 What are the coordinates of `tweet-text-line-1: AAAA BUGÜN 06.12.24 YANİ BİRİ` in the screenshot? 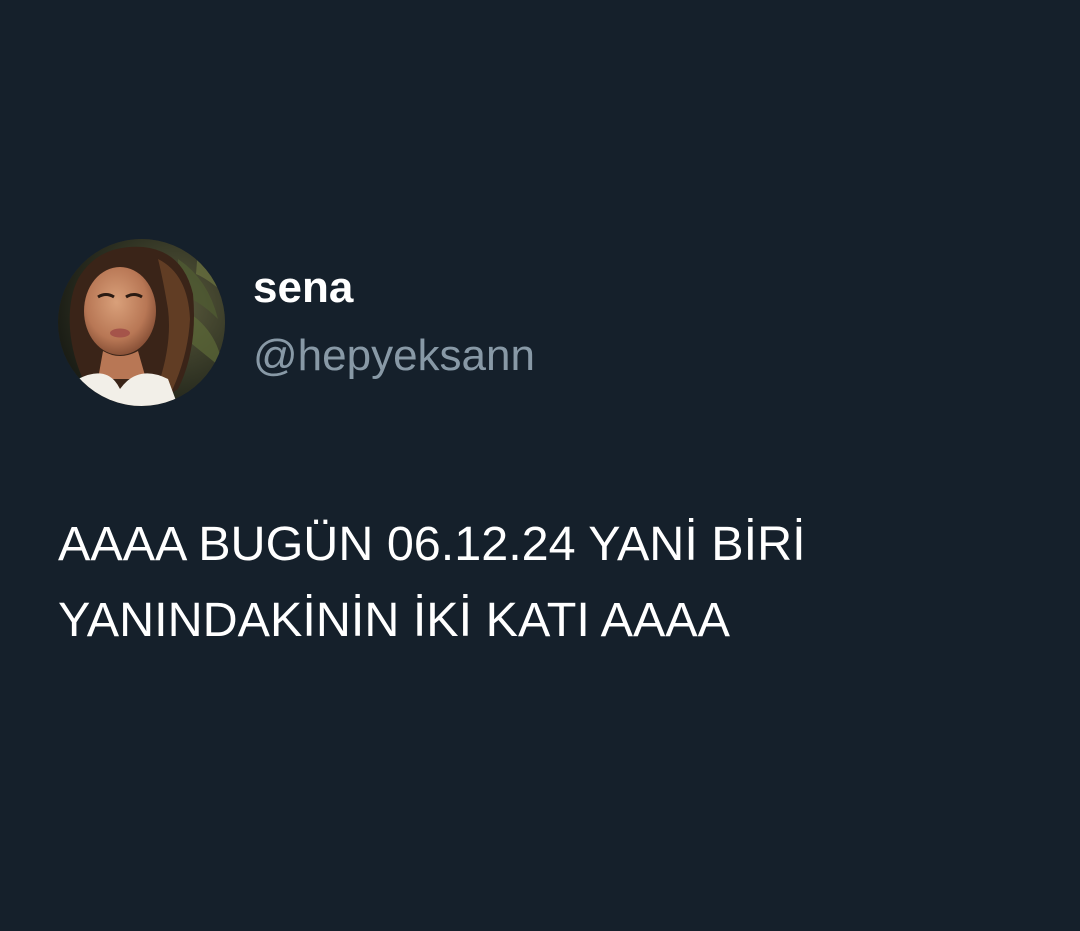 It's located at (432, 544).